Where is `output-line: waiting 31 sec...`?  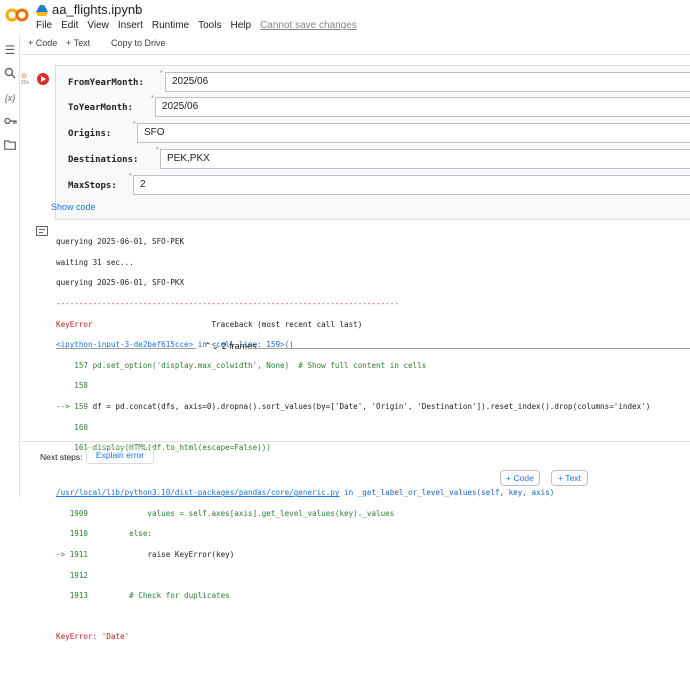 output-line: waiting 31 sec... is located at coordinates (95, 262).